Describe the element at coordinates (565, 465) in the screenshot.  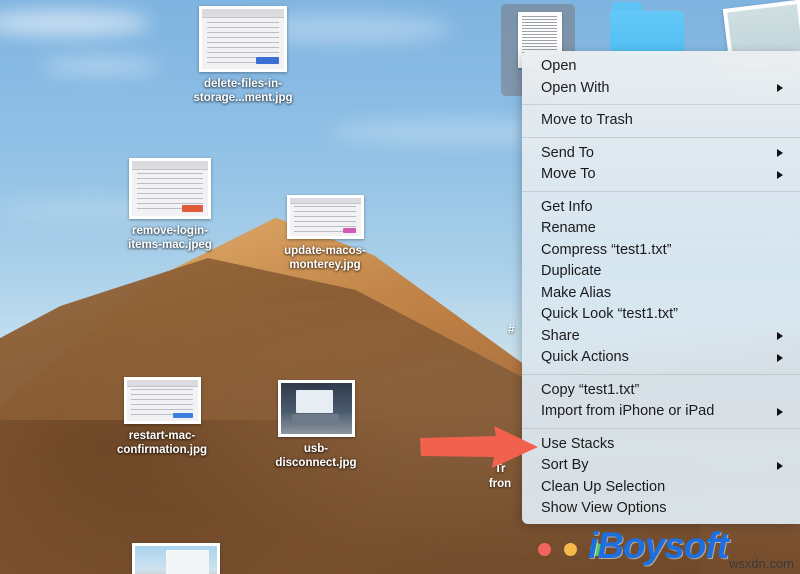
I see `menu-item-label: Sort By` at that location.